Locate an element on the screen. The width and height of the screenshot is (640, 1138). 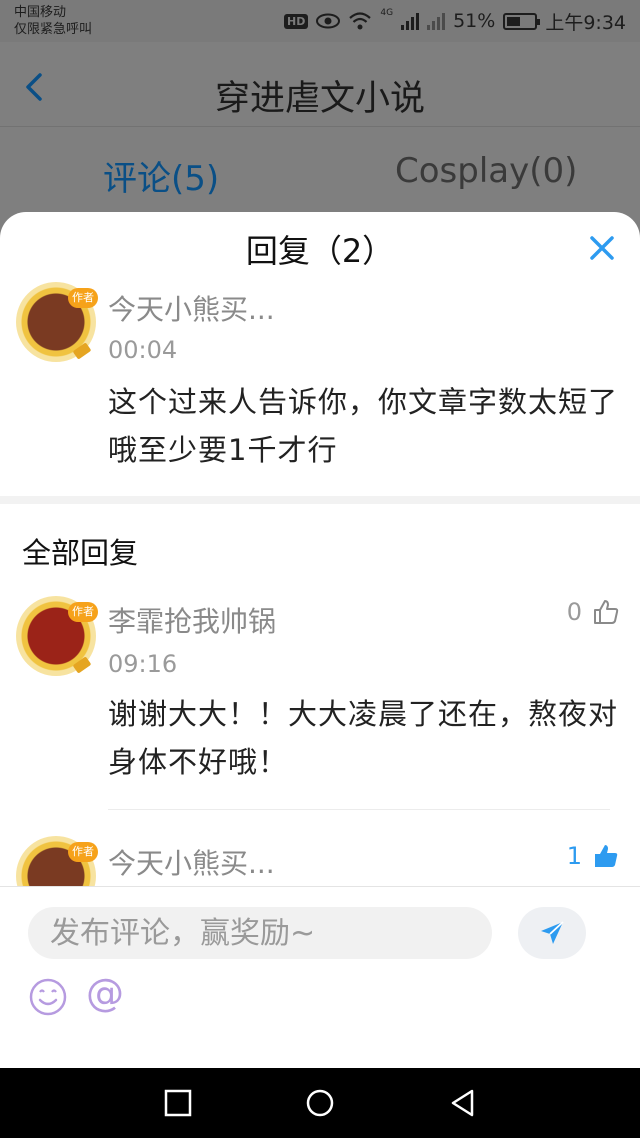
send-icon is located at coordinates (552, 932).